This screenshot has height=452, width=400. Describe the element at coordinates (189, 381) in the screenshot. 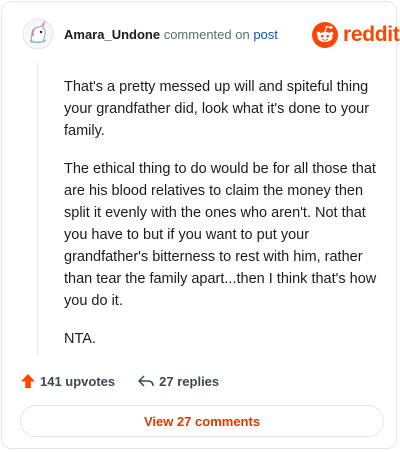

I see `reply-count: 27 replies` at that location.